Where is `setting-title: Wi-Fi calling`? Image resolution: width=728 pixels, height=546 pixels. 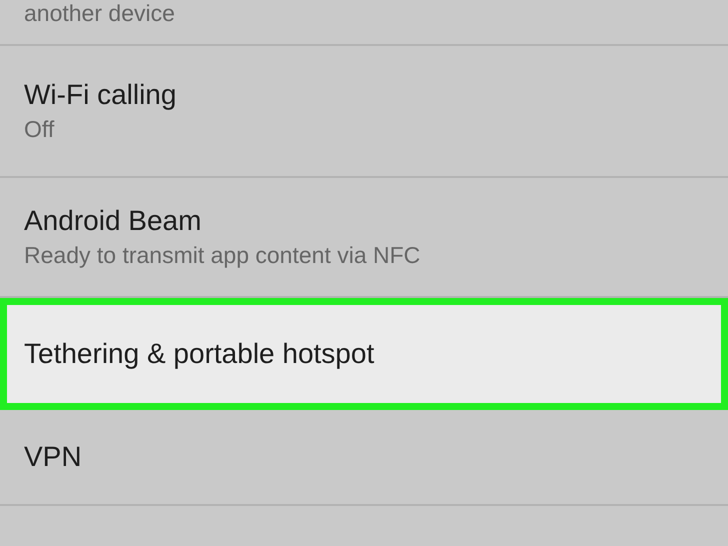
setting-title: Wi-Fi calling is located at coordinates (100, 95).